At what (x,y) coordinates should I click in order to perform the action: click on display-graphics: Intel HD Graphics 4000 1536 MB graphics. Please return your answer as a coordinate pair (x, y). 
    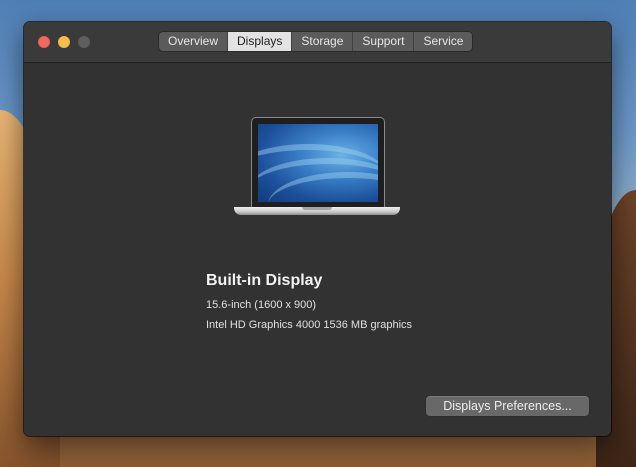
    Looking at the image, I should click on (309, 325).